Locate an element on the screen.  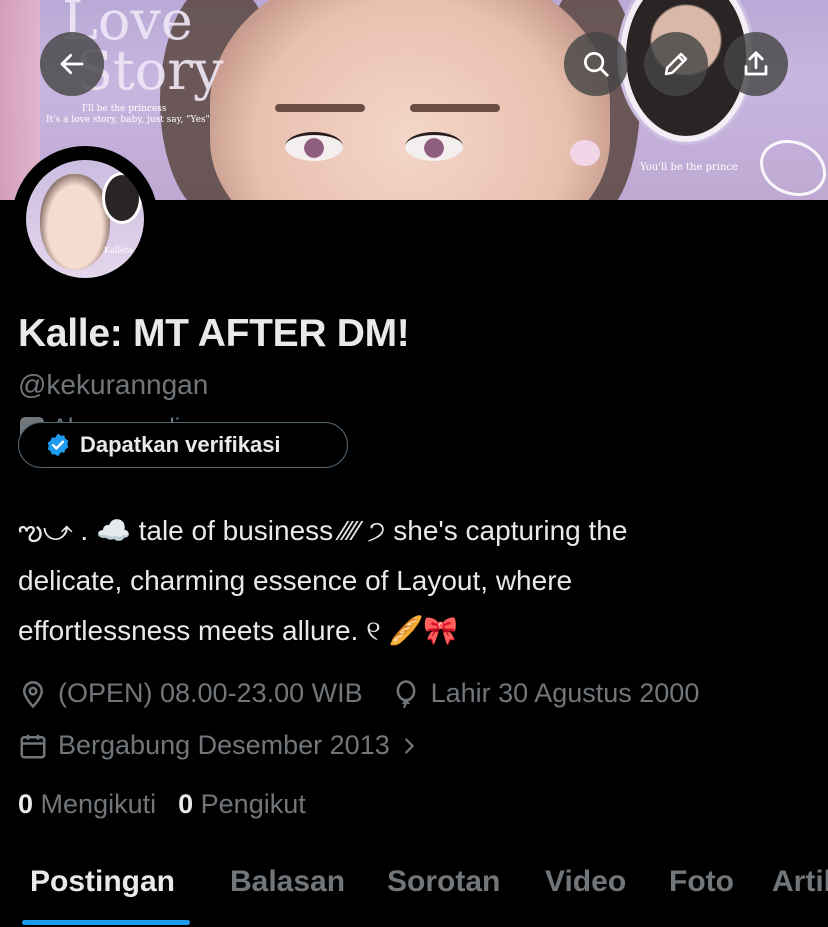
search-button is located at coordinates (596, 64).